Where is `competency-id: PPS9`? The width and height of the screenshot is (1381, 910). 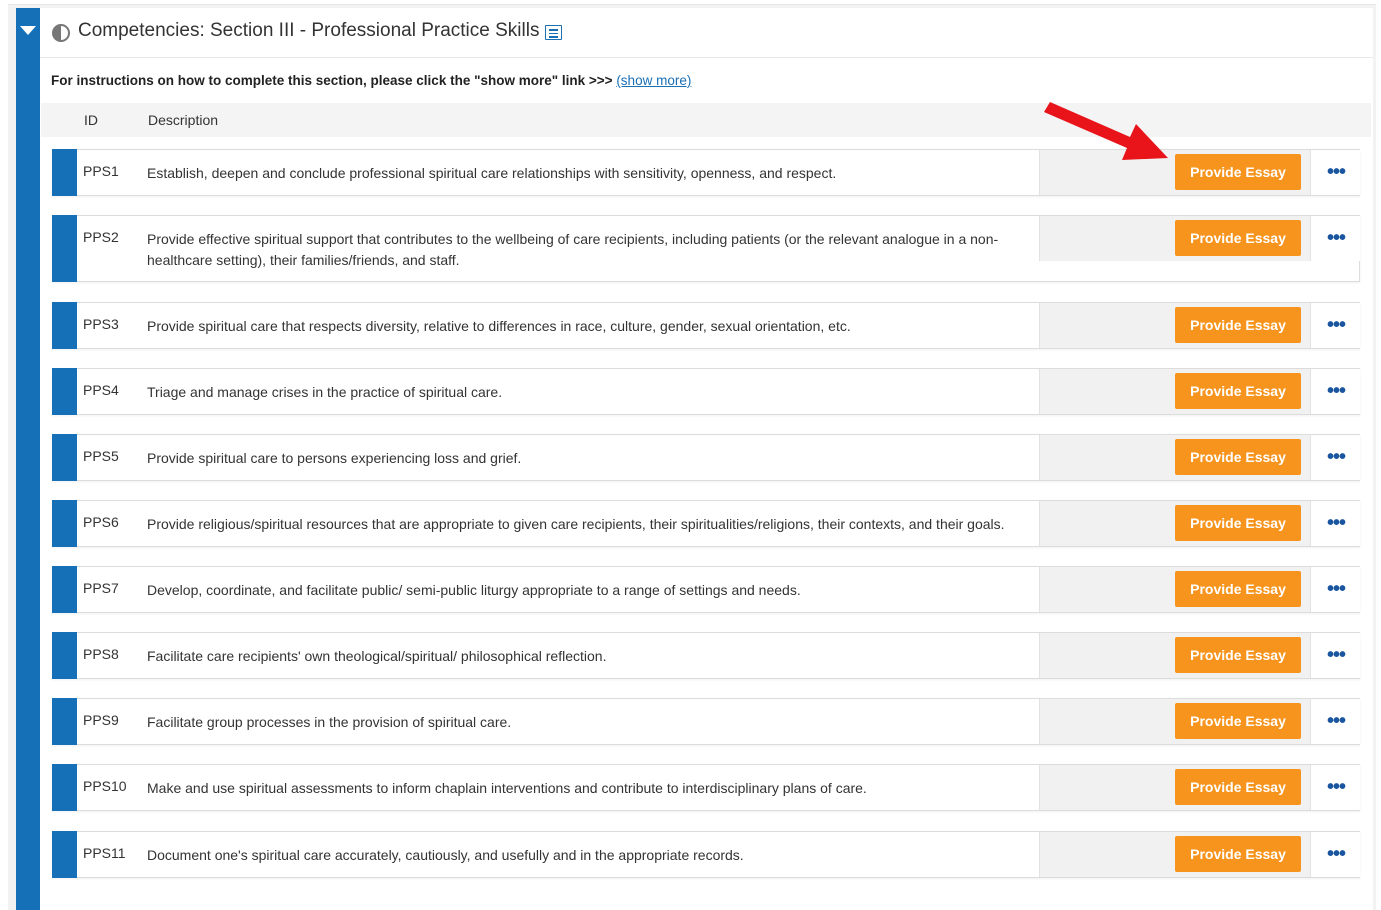
competency-id: PPS9 is located at coordinates (101, 720).